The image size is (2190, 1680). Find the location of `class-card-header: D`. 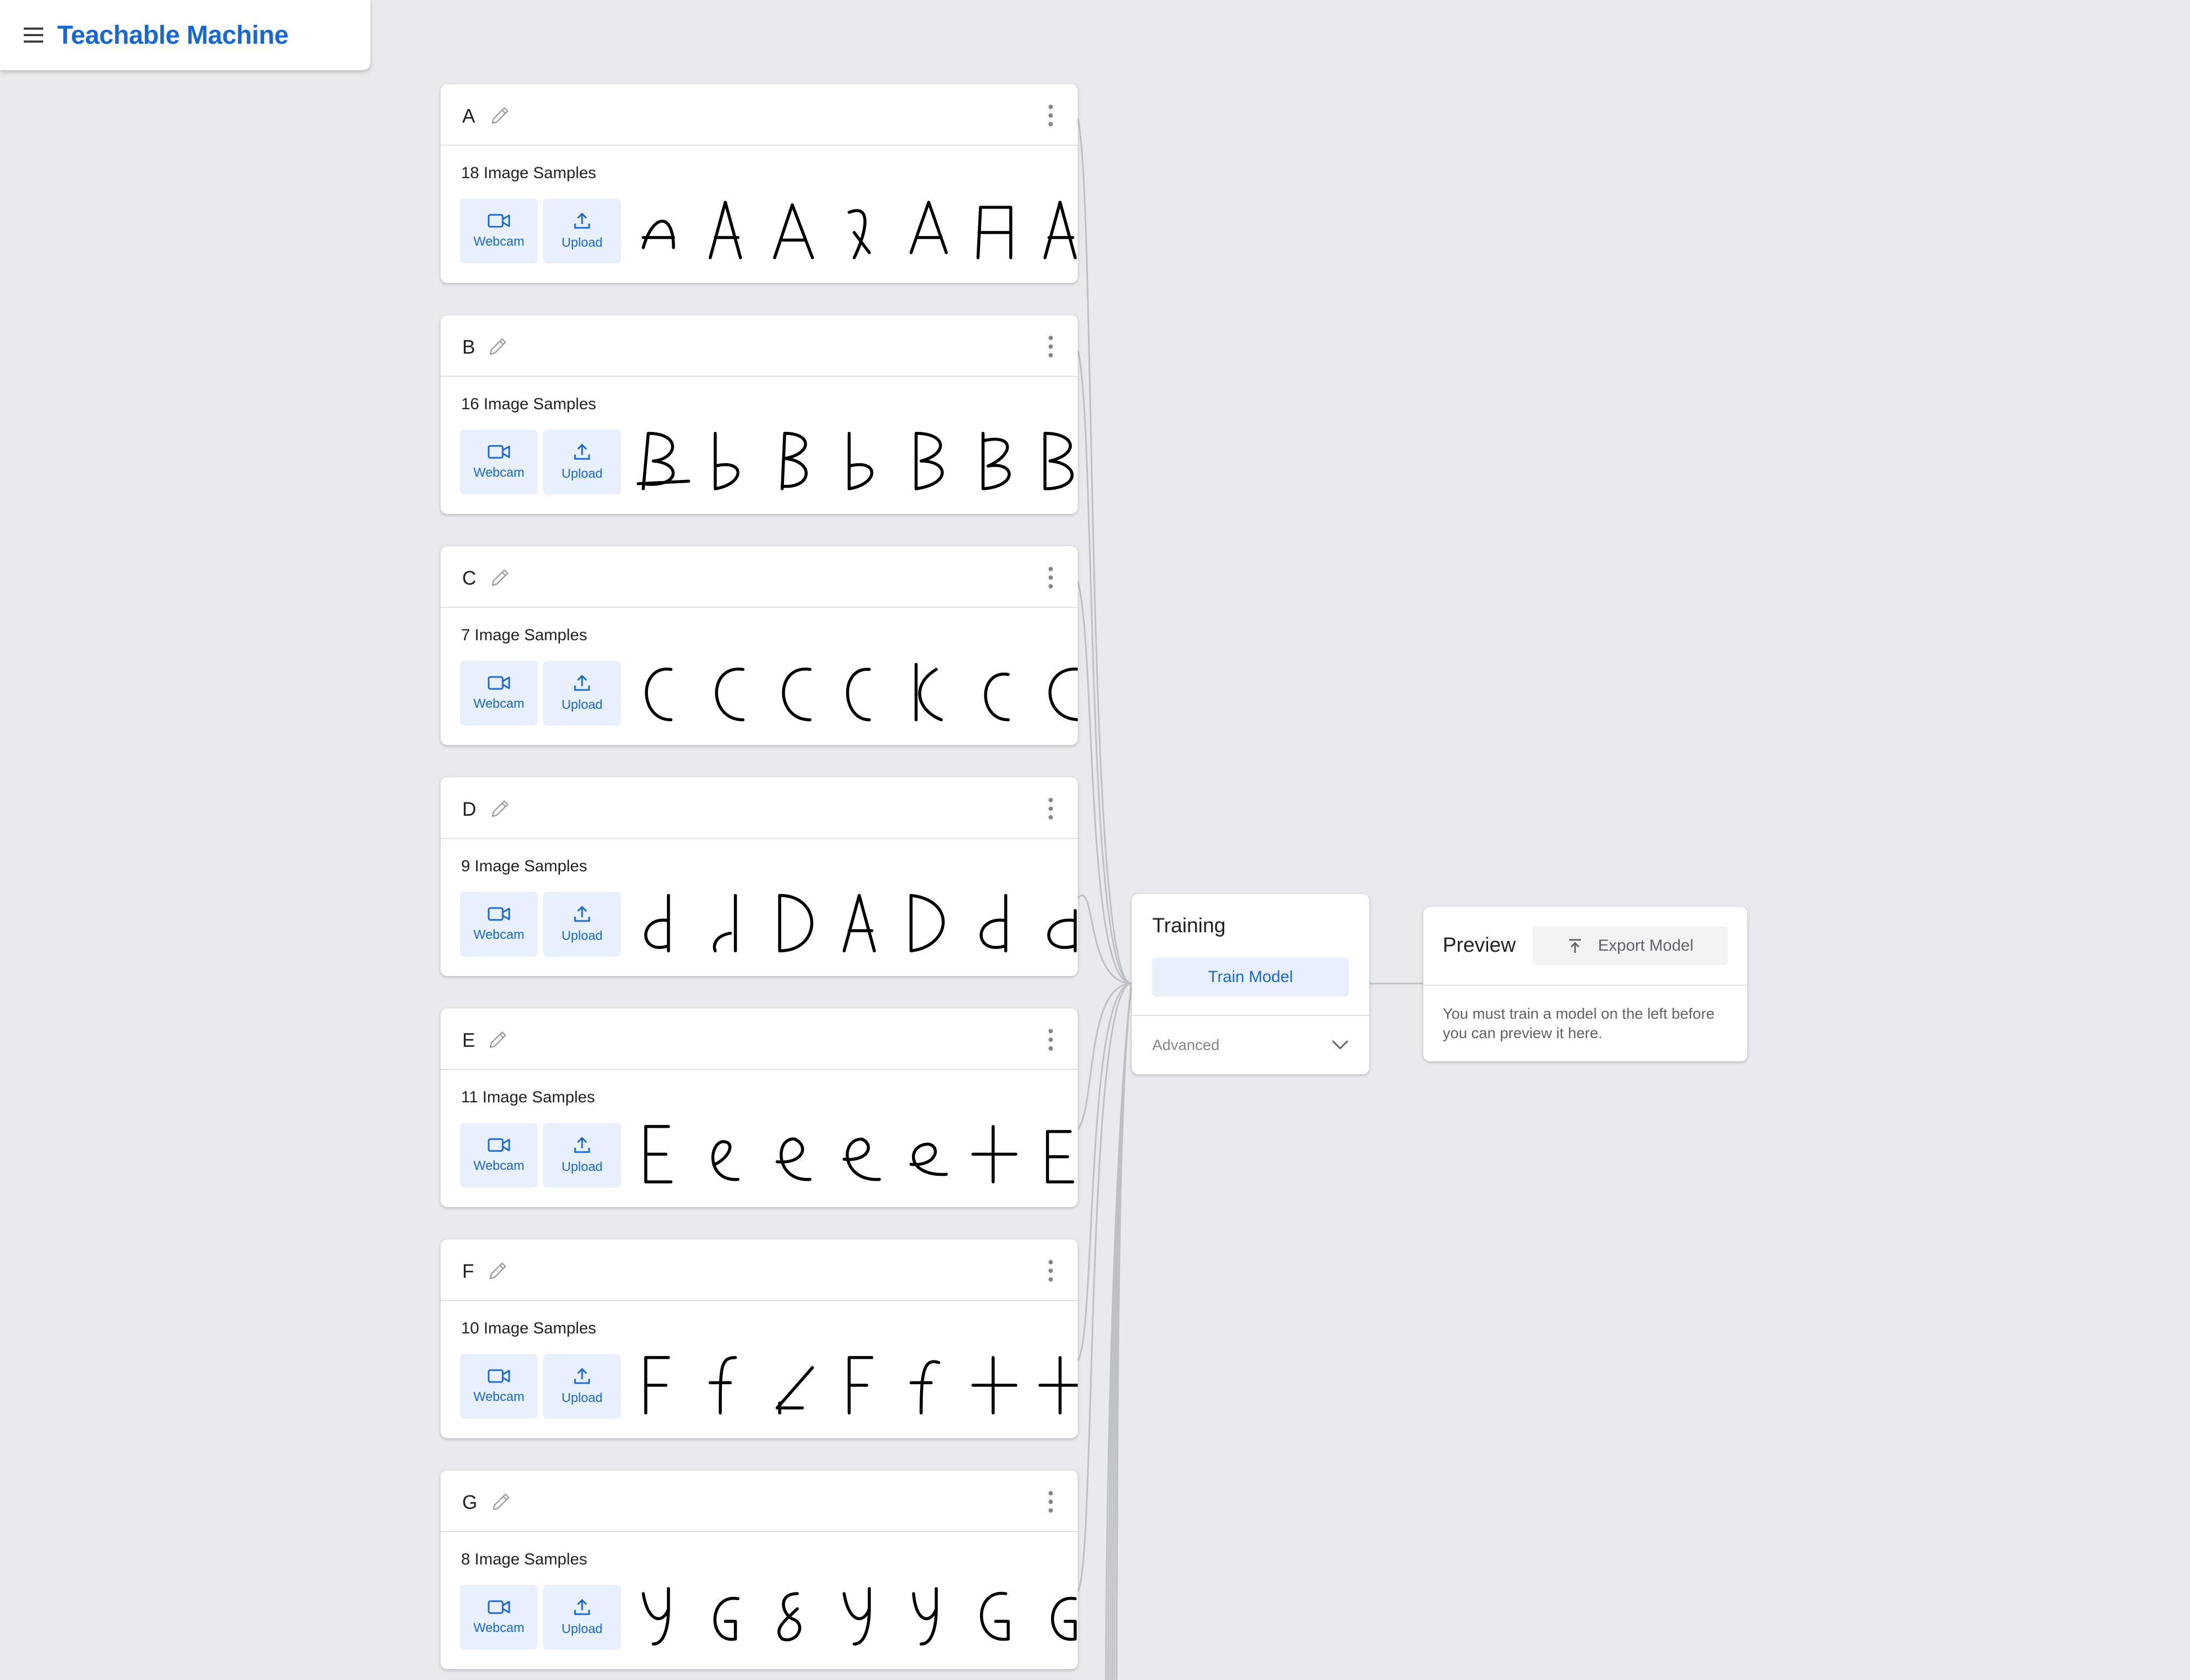

class-card-header: D is located at coordinates (759, 808).